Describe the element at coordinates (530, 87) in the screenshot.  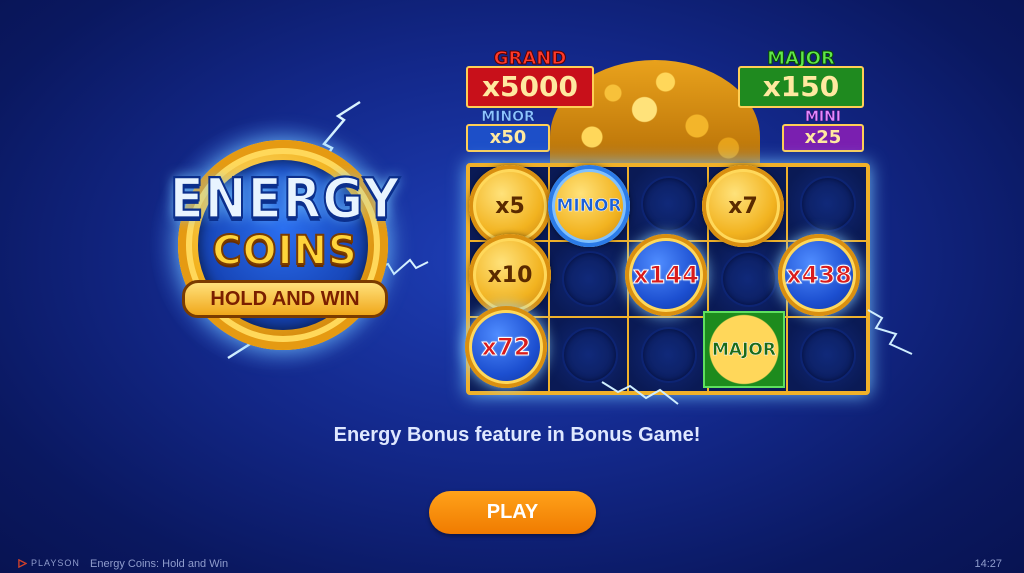
I see `jackpot-grand-value: x5000` at that location.